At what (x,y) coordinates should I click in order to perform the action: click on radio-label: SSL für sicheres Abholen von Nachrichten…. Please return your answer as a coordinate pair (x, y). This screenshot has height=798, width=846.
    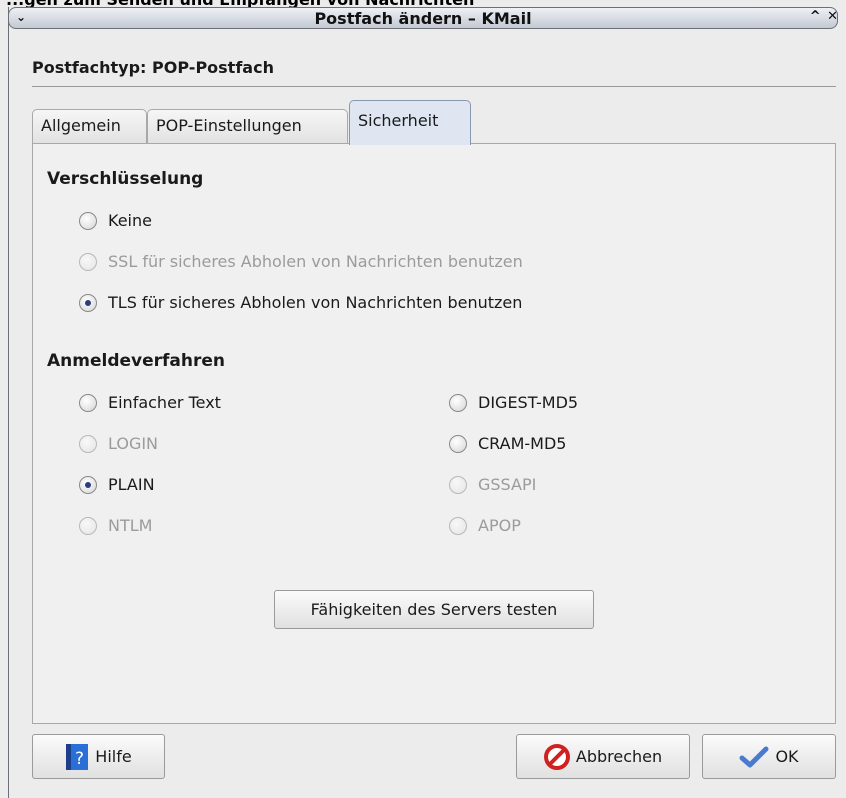
    Looking at the image, I should click on (315, 261).